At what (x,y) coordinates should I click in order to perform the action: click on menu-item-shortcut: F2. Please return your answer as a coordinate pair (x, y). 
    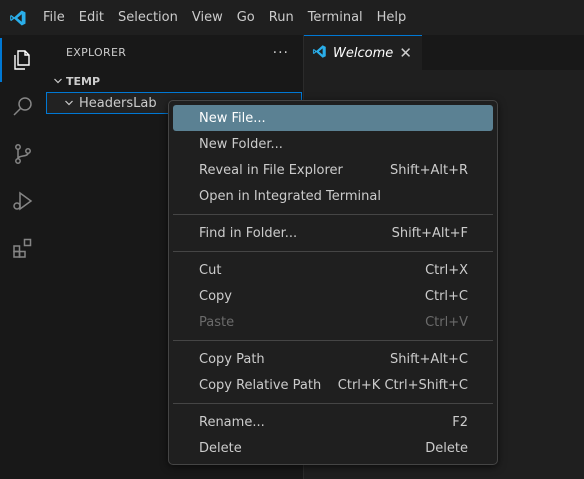
    Looking at the image, I should click on (460, 422).